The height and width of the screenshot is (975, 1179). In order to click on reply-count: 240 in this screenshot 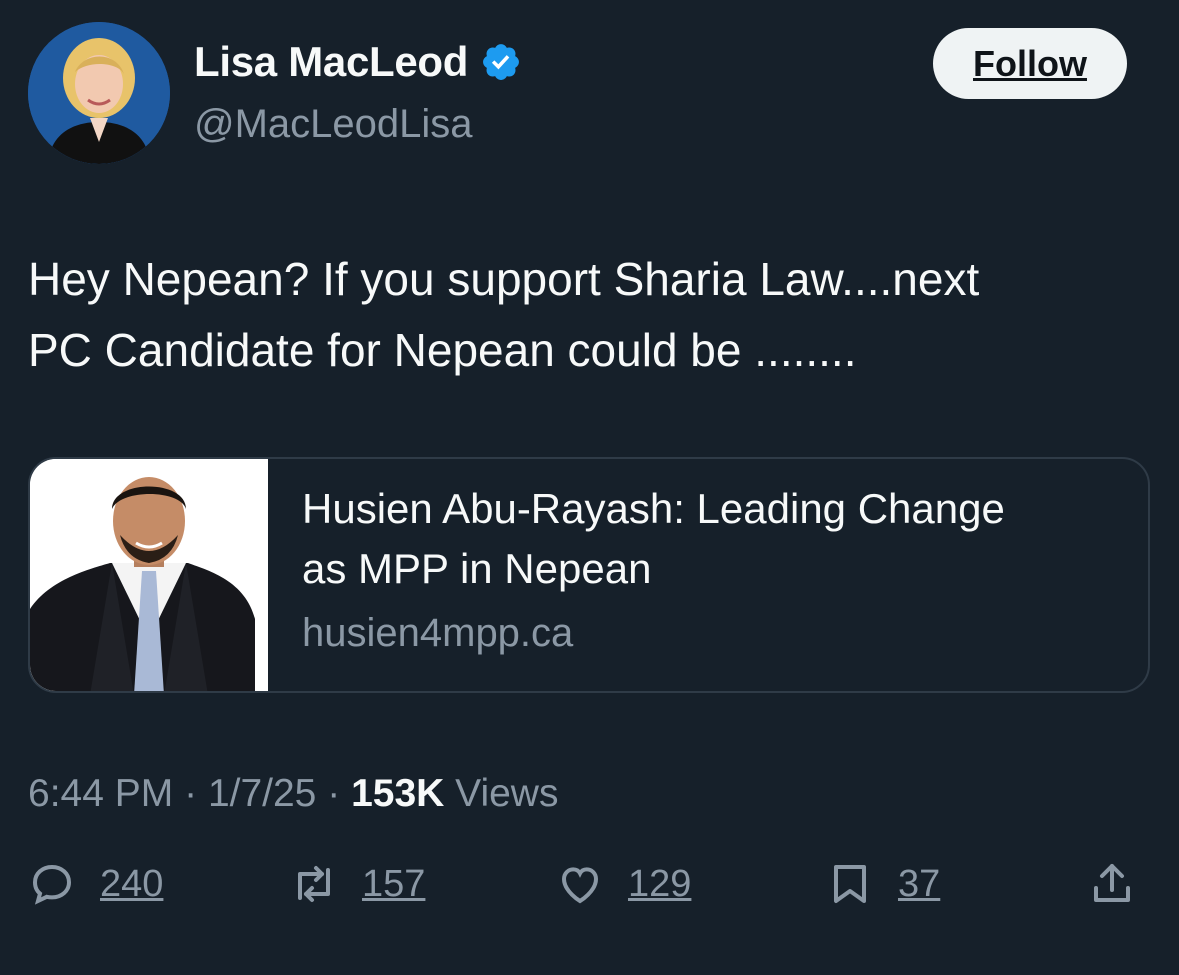, I will do `click(131, 884)`.